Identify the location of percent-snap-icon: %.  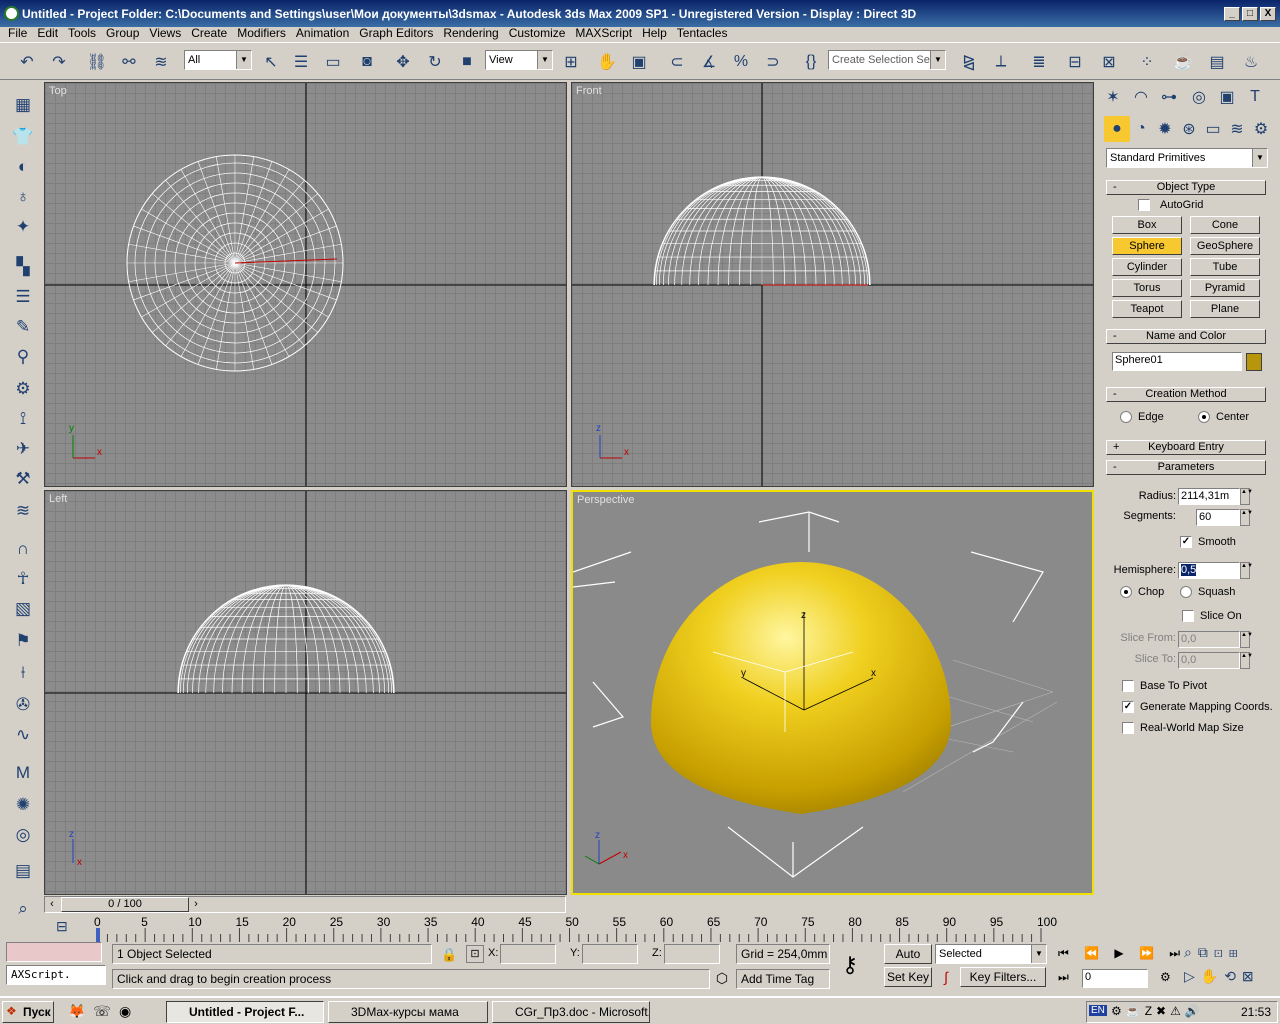
(741, 62).